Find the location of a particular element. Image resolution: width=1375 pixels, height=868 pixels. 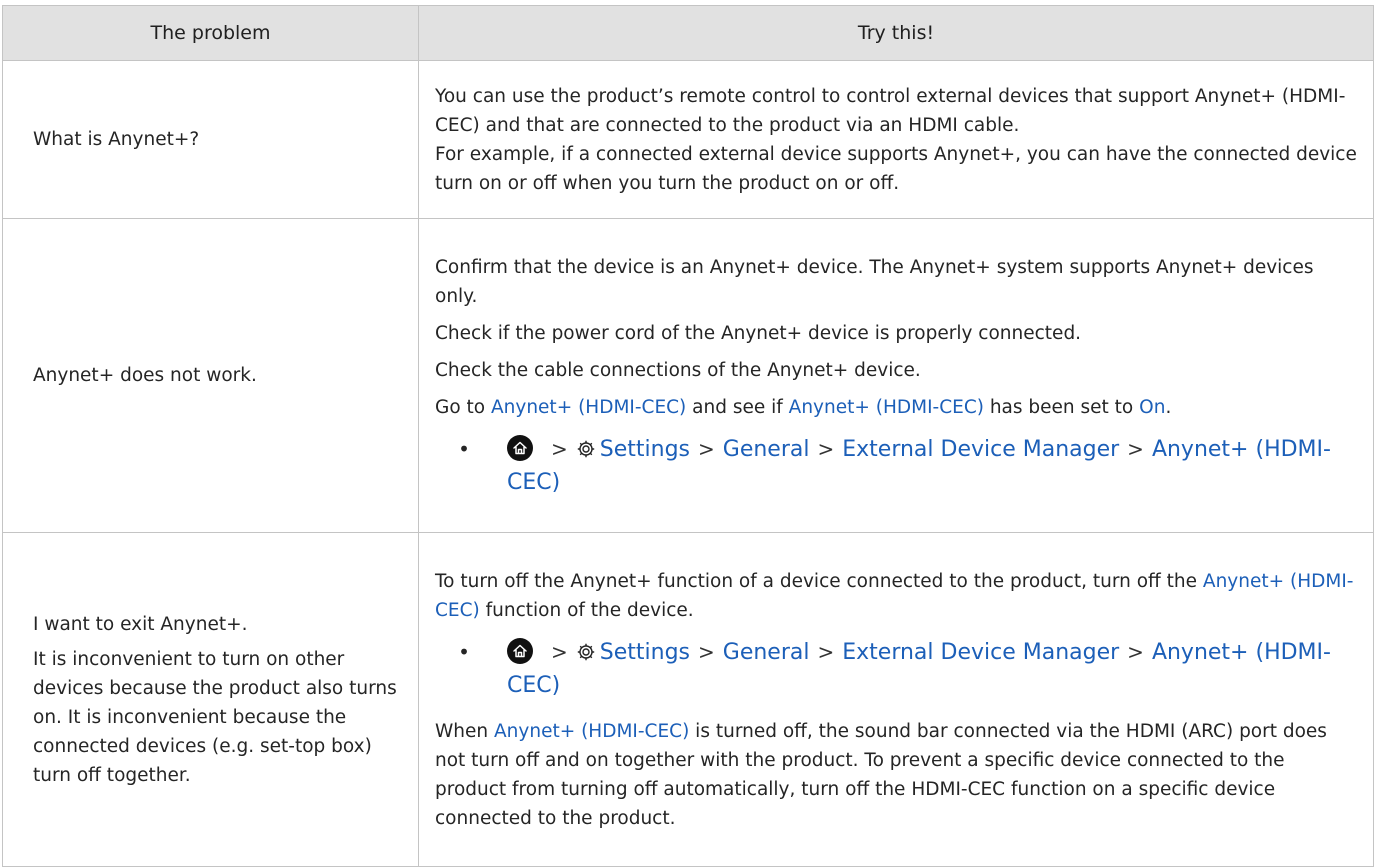

header-problem: The problem is located at coordinates (210, 33).